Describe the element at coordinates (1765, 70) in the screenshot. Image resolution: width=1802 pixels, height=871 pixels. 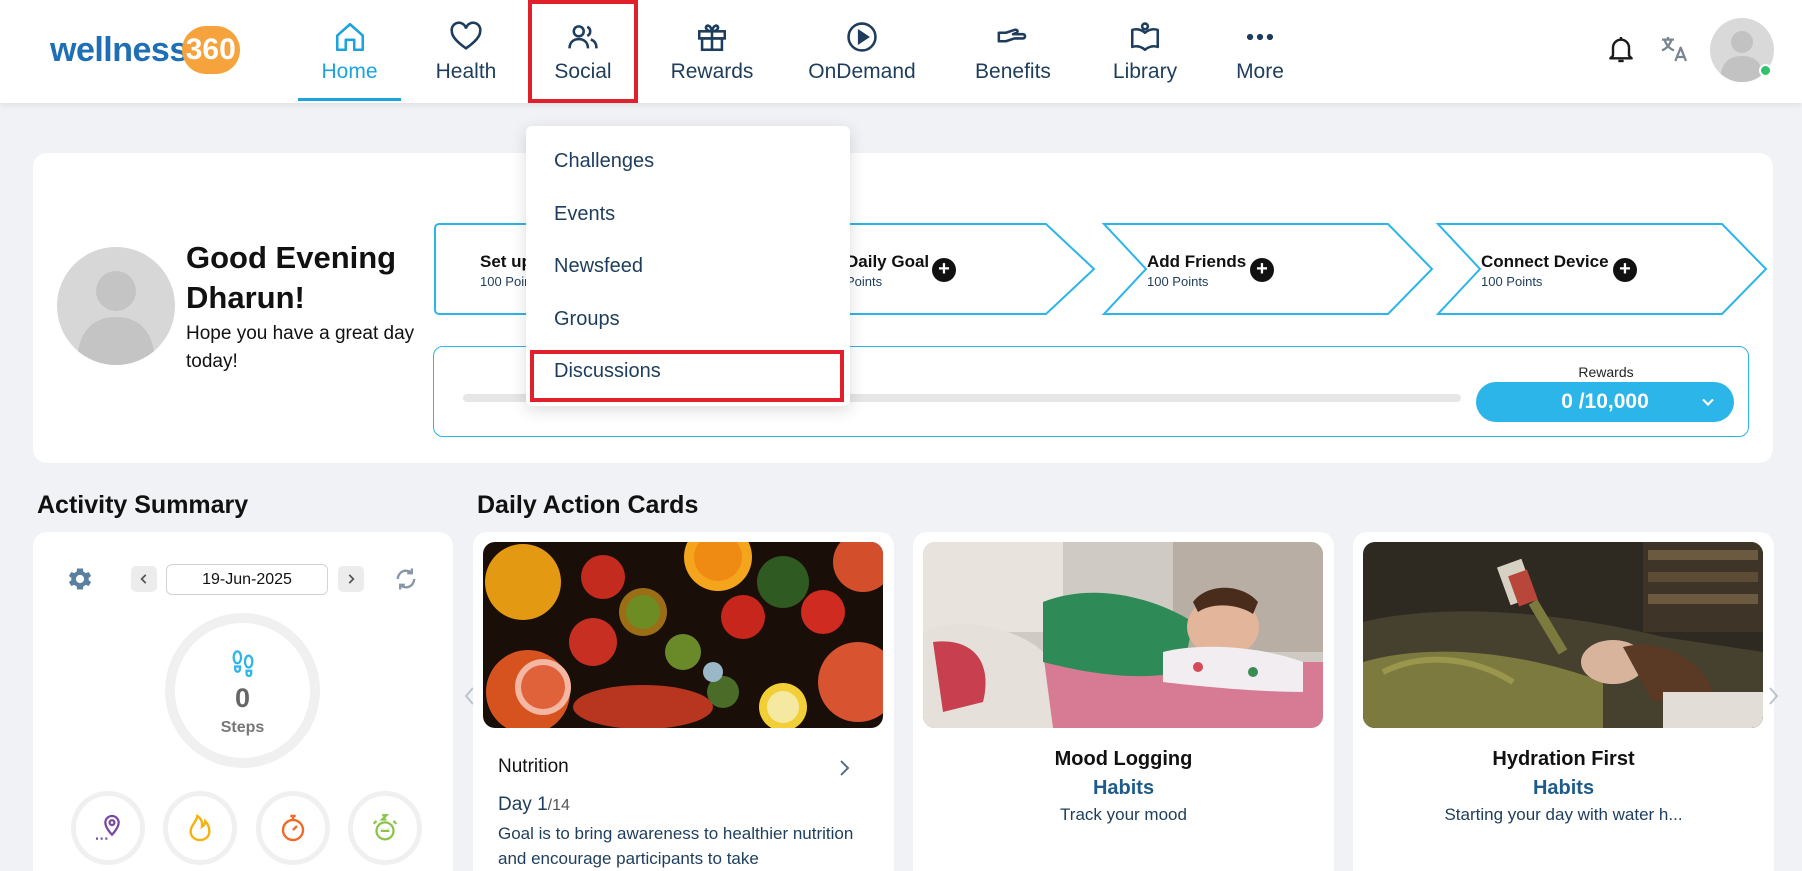
I see `online-status-dot` at that location.